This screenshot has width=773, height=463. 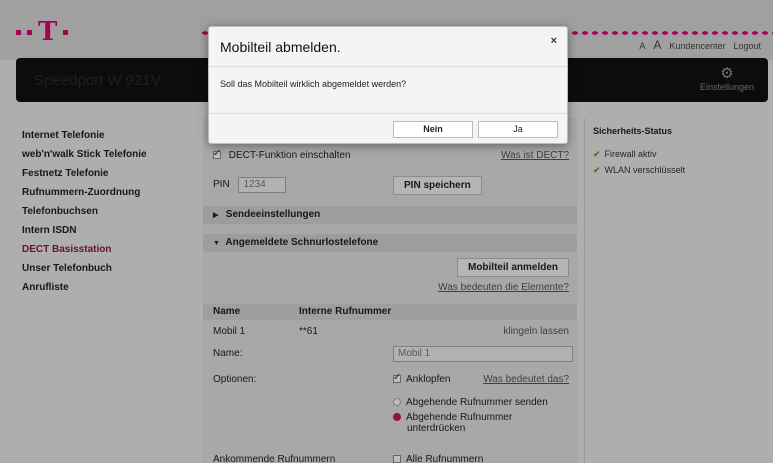 What do you see at coordinates (518, 129) in the screenshot?
I see `yes-button: Ja` at bounding box center [518, 129].